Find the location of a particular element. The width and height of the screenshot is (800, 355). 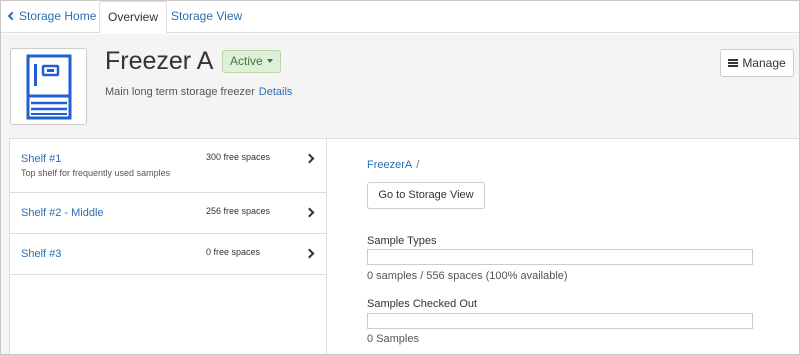

menu-icon is located at coordinates (733, 63).